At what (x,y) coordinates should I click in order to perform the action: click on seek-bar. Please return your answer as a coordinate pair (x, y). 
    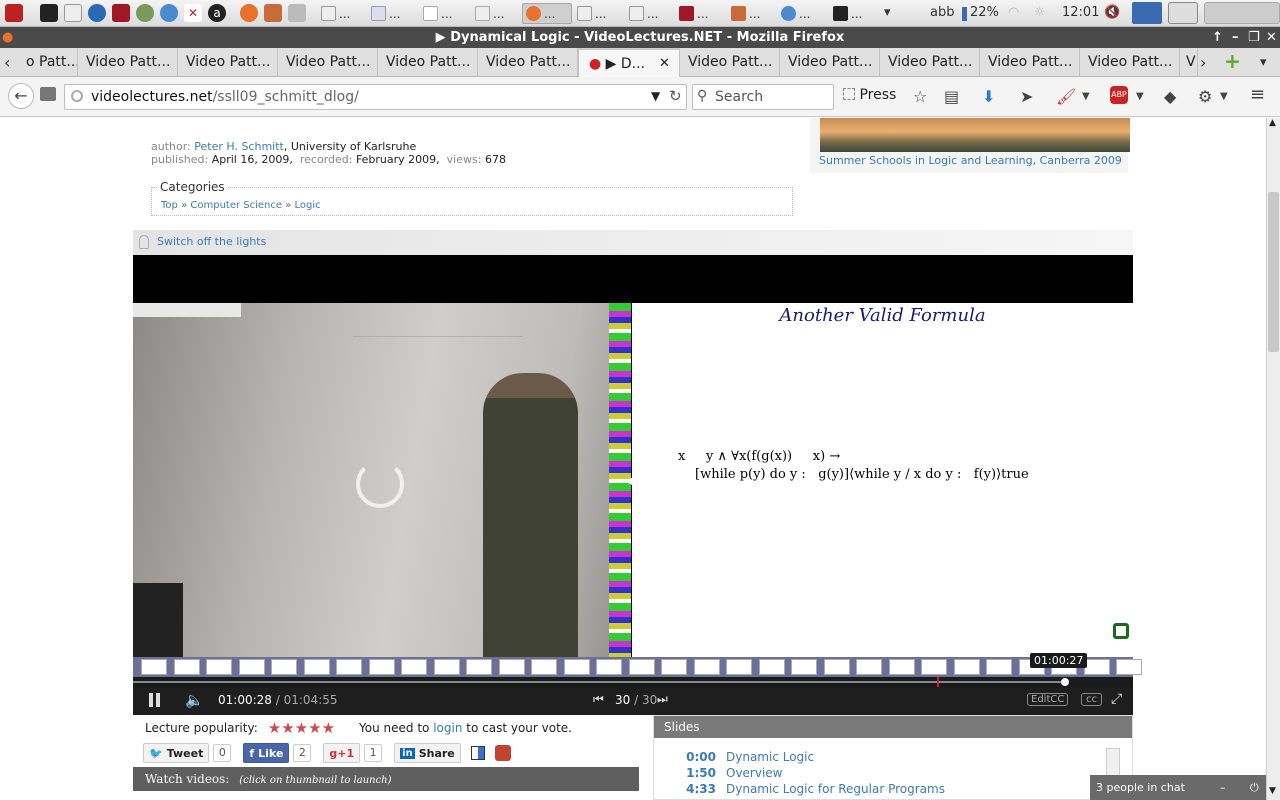
    Looking at the image, I should click on (633, 682).